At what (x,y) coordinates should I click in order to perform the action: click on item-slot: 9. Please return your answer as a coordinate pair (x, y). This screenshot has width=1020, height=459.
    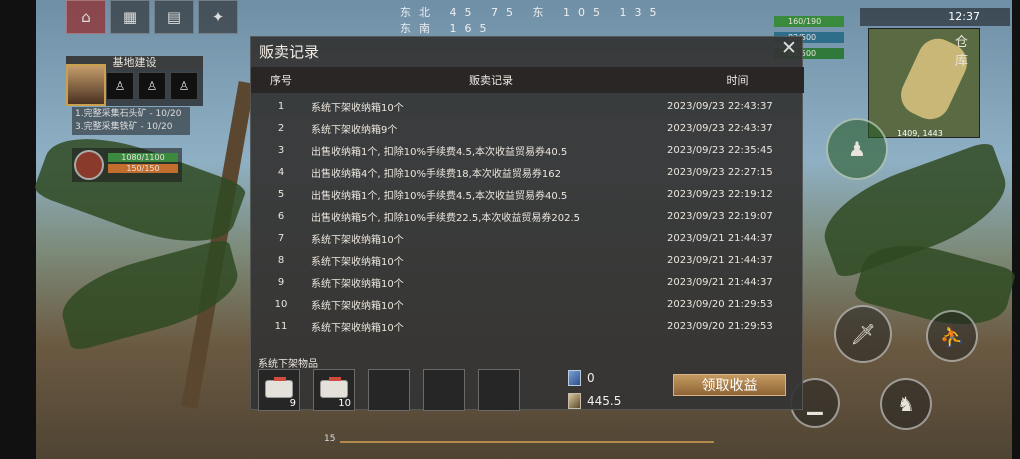
    Looking at the image, I should click on (279, 390).